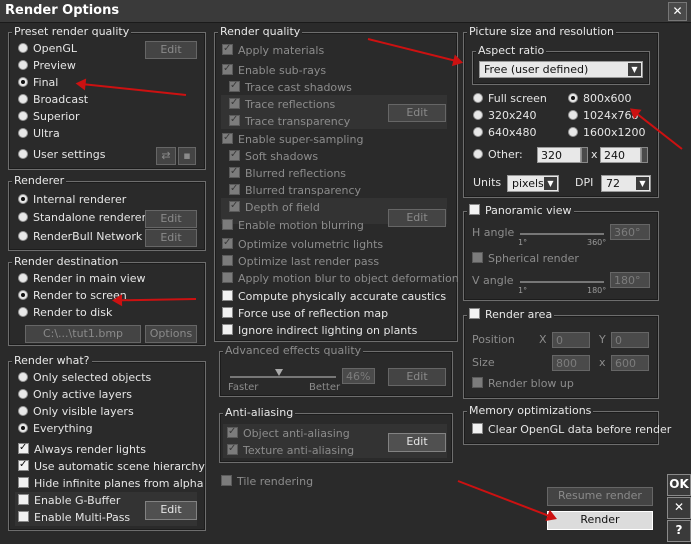 The width and height of the screenshot is (691, 544). Describe the element at coordinates (295, 190) in the screenshot. I see `blurred-transparency: Blurred transparency` at that location.